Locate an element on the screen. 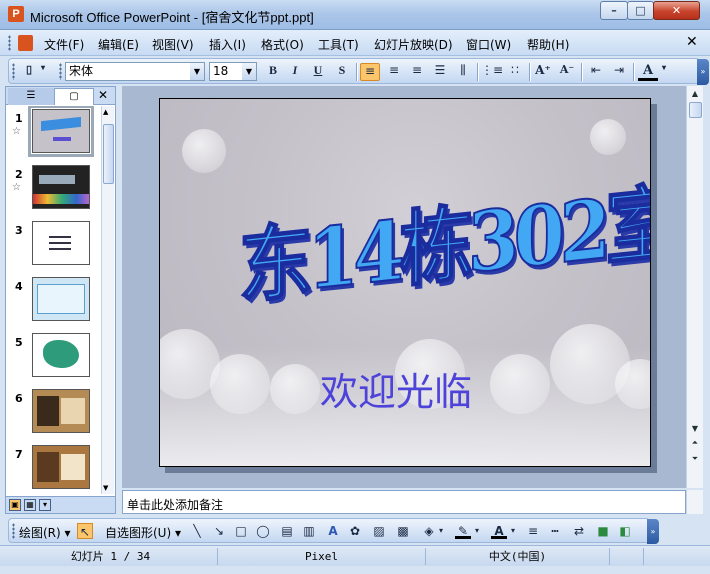 The height and width of the screenshot is (574, 710). draw-menu-button: 绘图(R) ▾ is located at coordinates (45, 532).